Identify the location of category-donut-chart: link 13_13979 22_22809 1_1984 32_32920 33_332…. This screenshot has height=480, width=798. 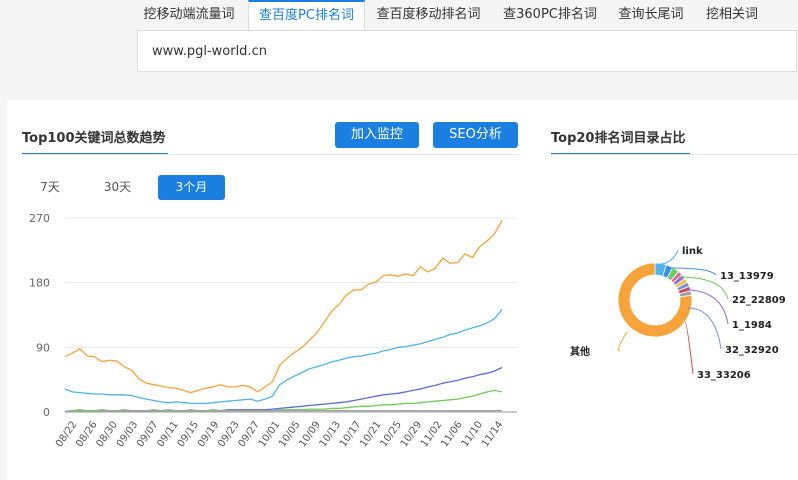
(678, 313).